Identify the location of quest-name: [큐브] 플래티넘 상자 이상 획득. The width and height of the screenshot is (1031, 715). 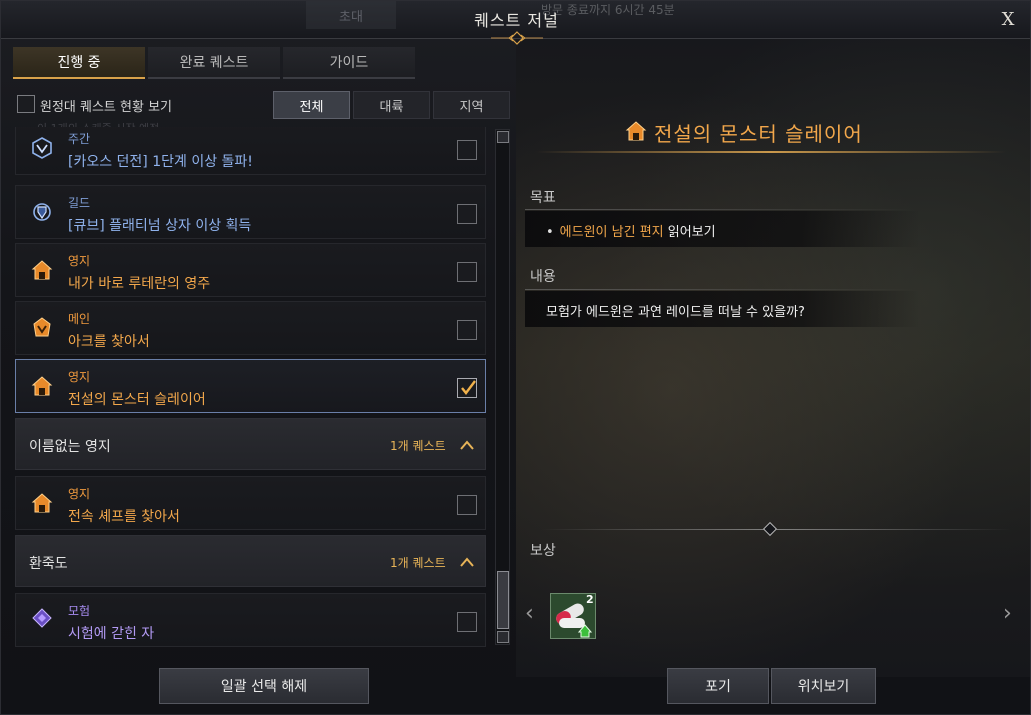
(160, 226).